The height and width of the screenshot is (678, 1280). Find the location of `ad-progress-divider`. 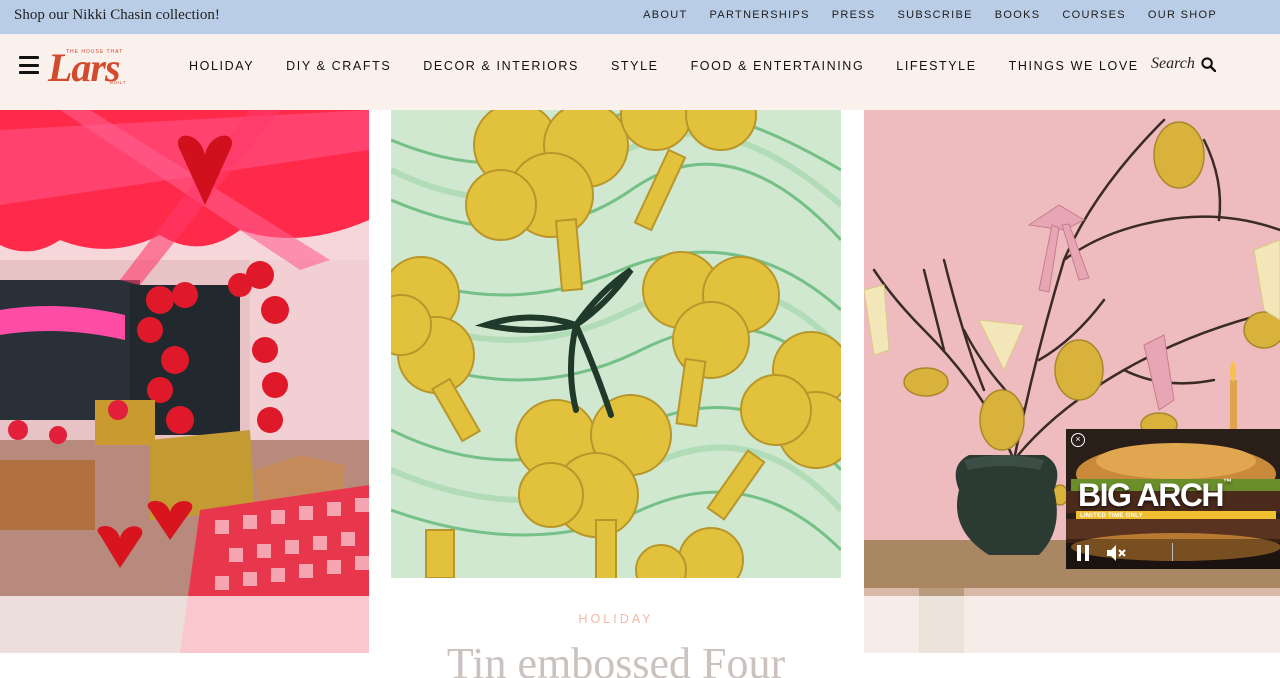

ad-progress-divider is located at coordinates (1172, 552).